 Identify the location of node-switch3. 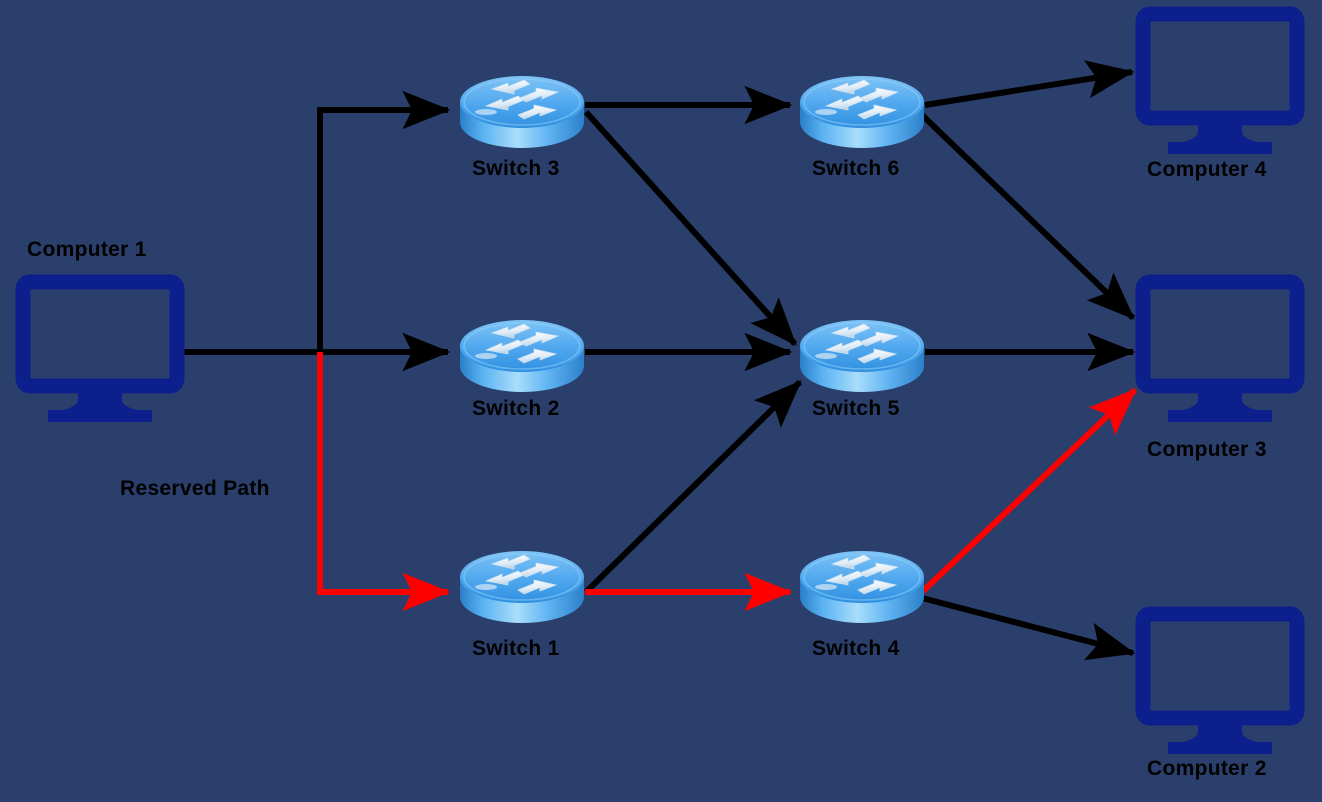
(522, 112).